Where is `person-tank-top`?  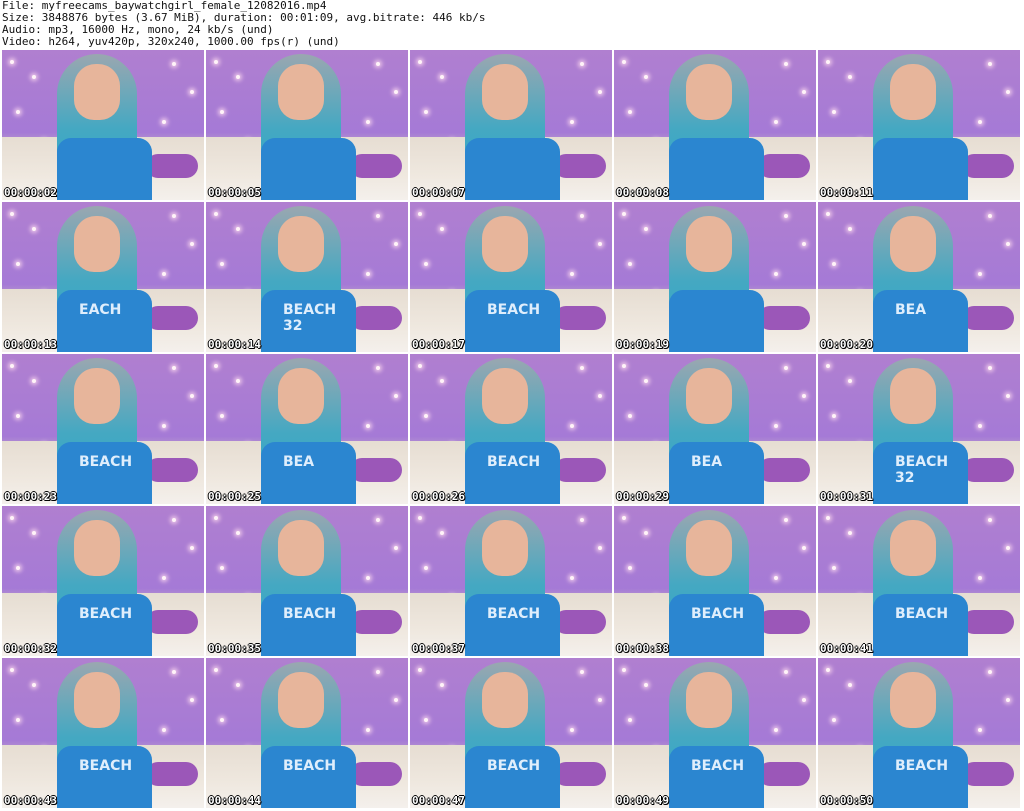
person-tank-top is located at coordinates (920, 169).